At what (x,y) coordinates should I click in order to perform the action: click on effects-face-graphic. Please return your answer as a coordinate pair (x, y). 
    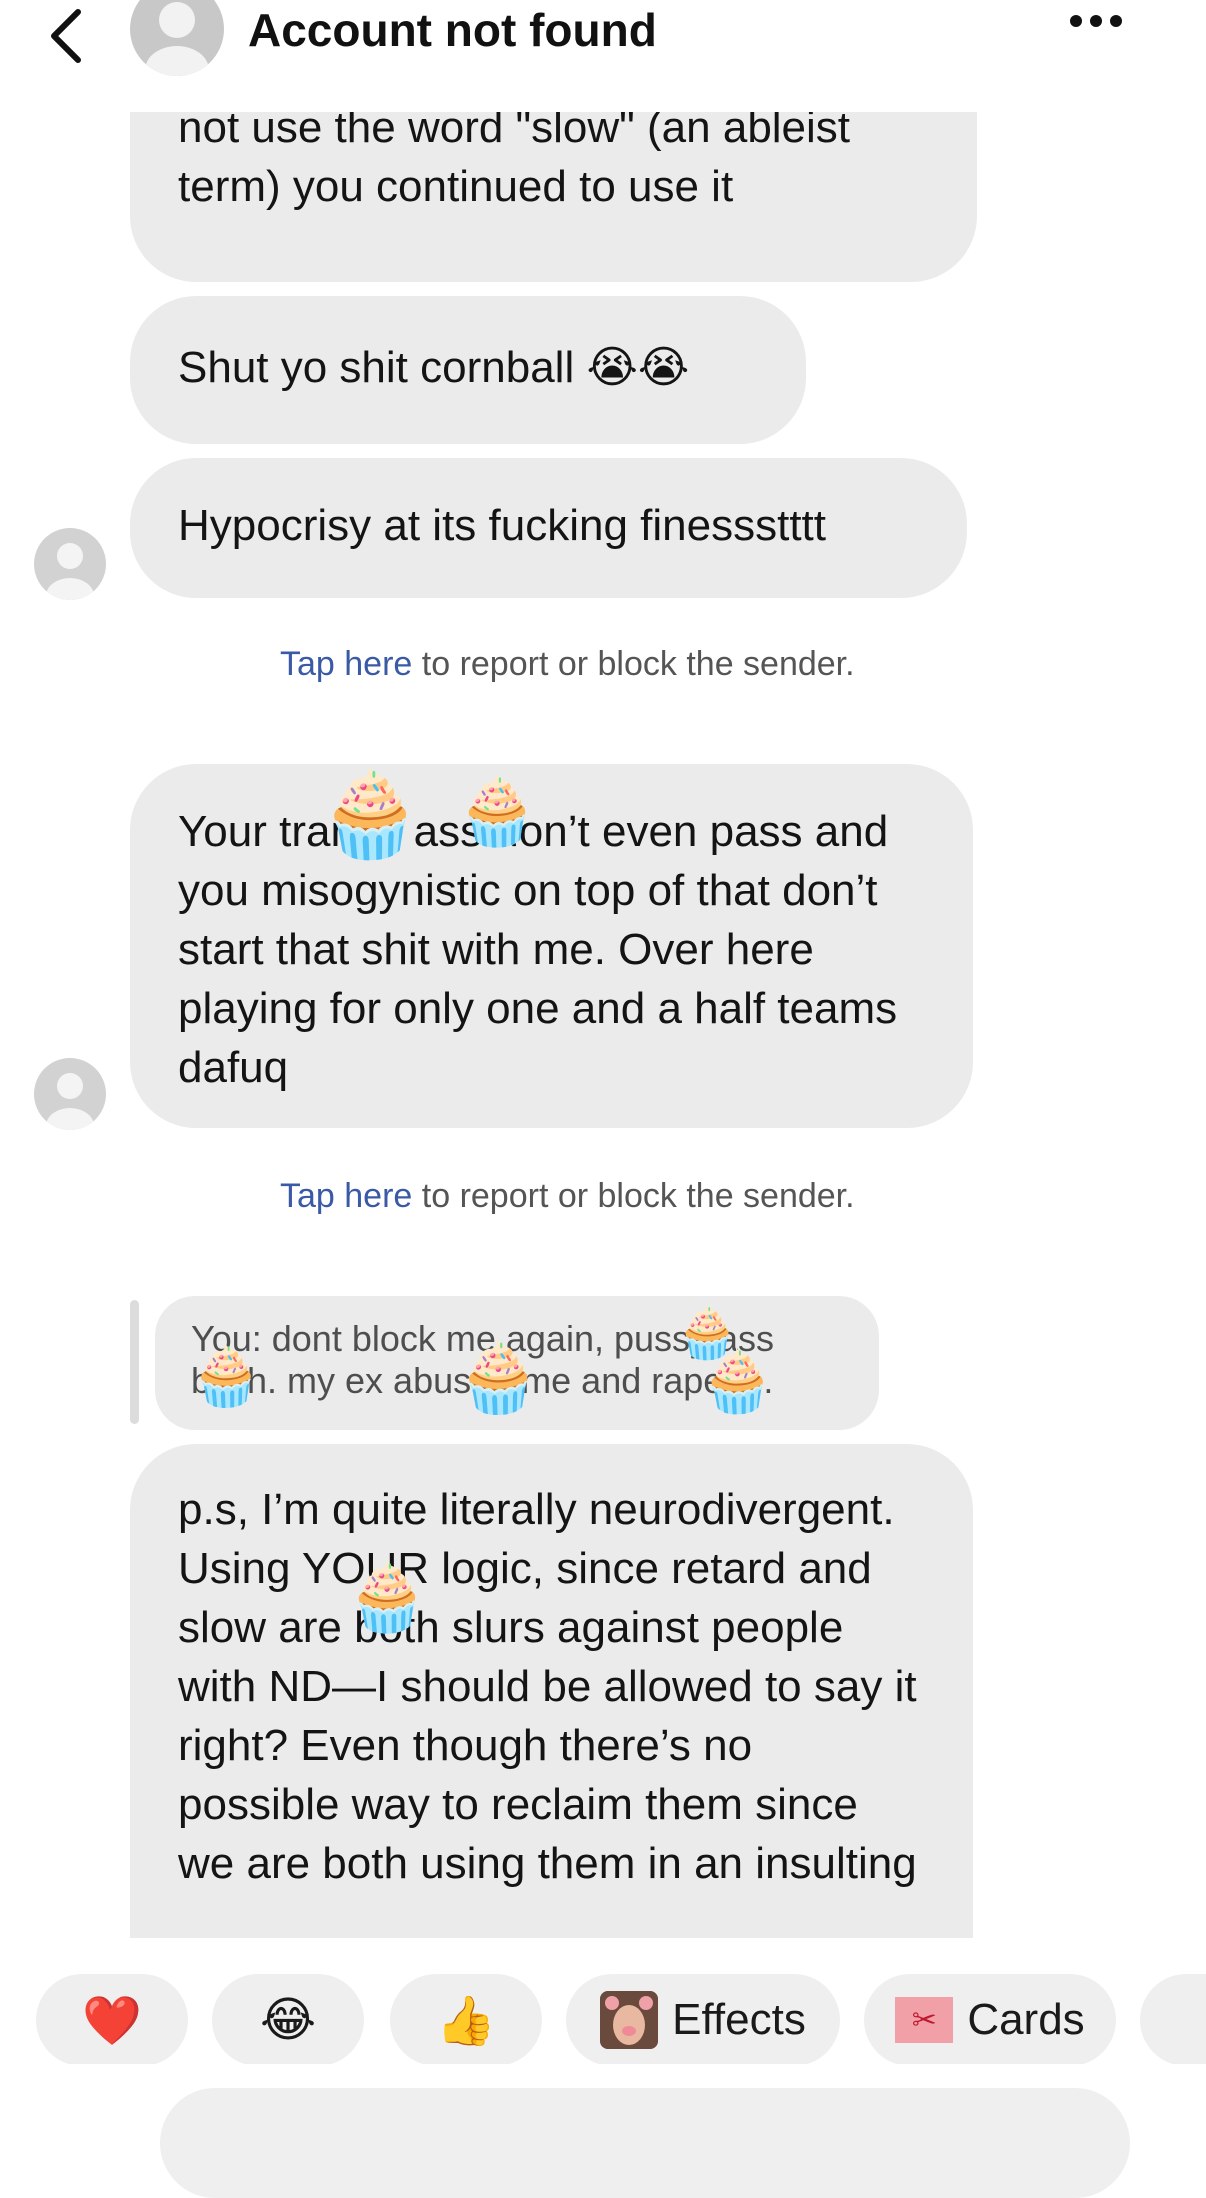
    Looking at the image, I should click on (629, 2020).